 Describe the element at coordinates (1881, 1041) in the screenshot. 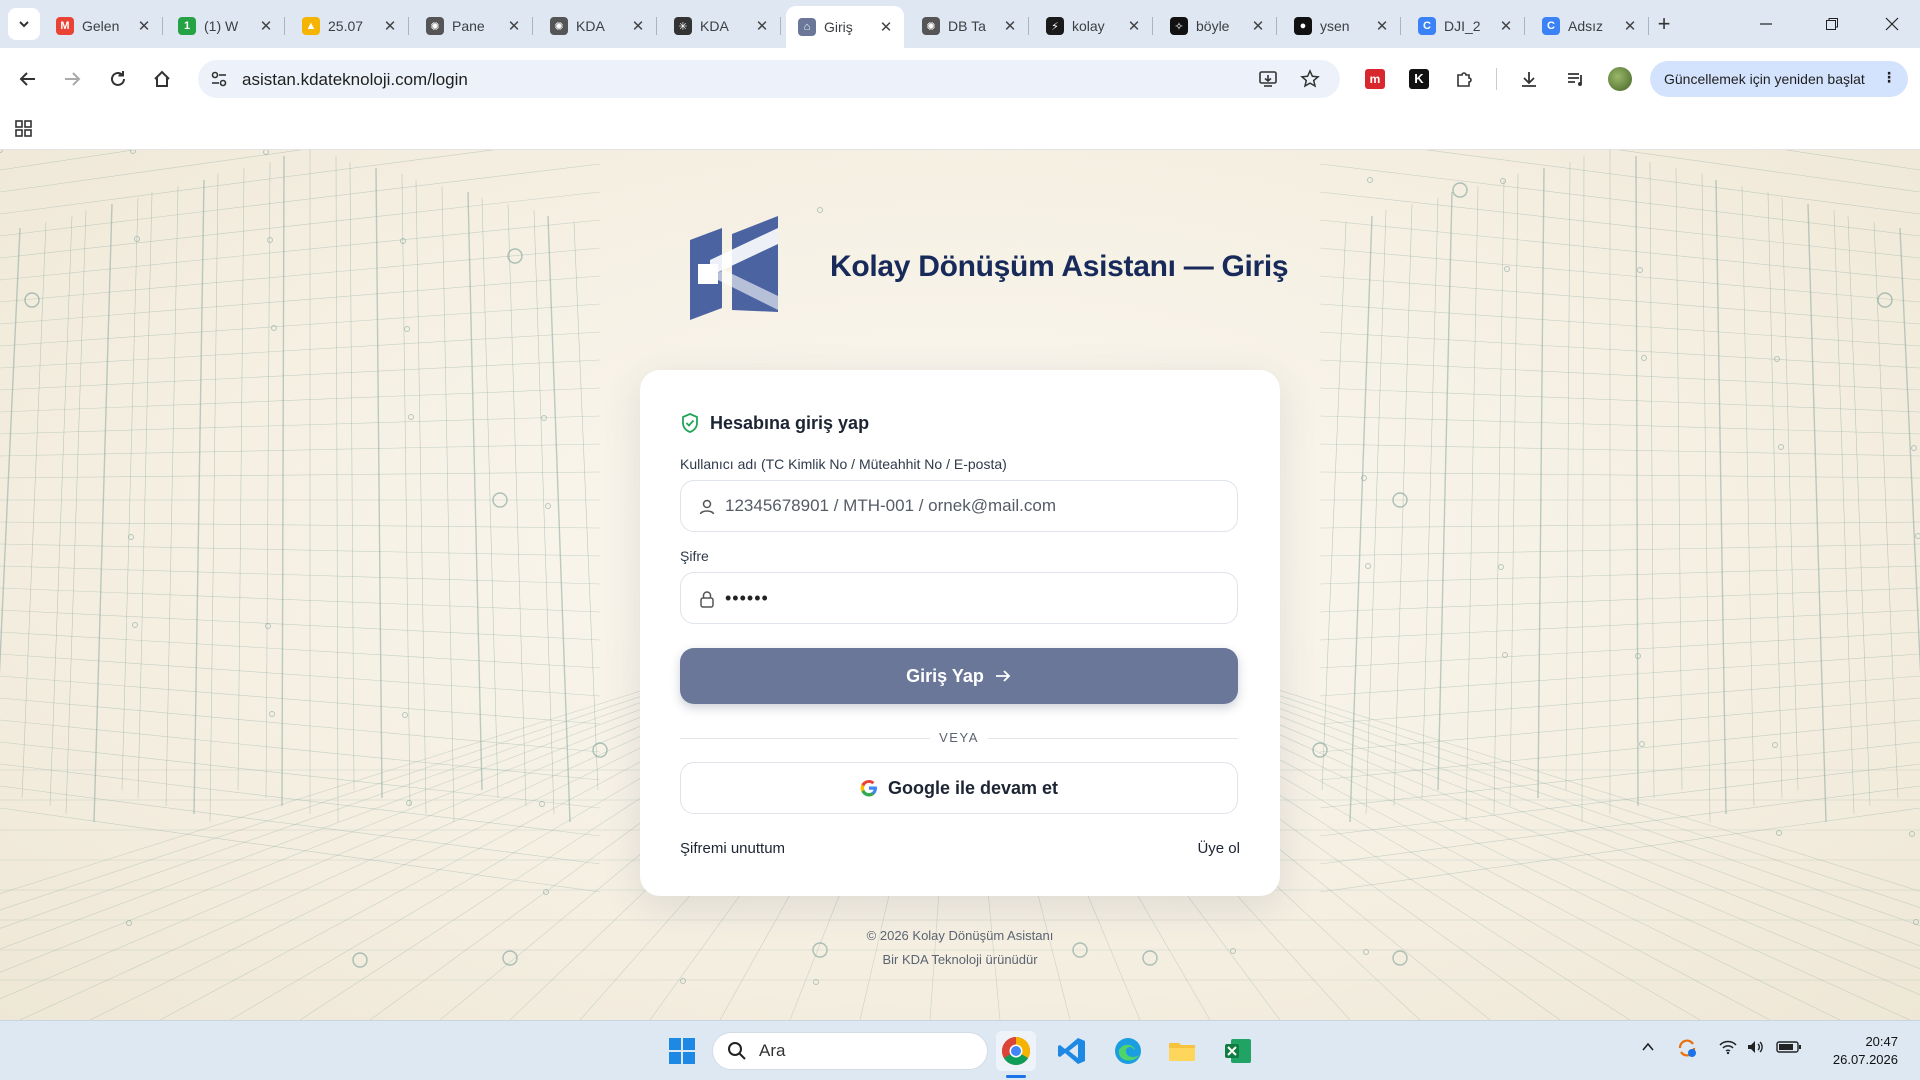

I see `clock-time: 20:47` at that location.